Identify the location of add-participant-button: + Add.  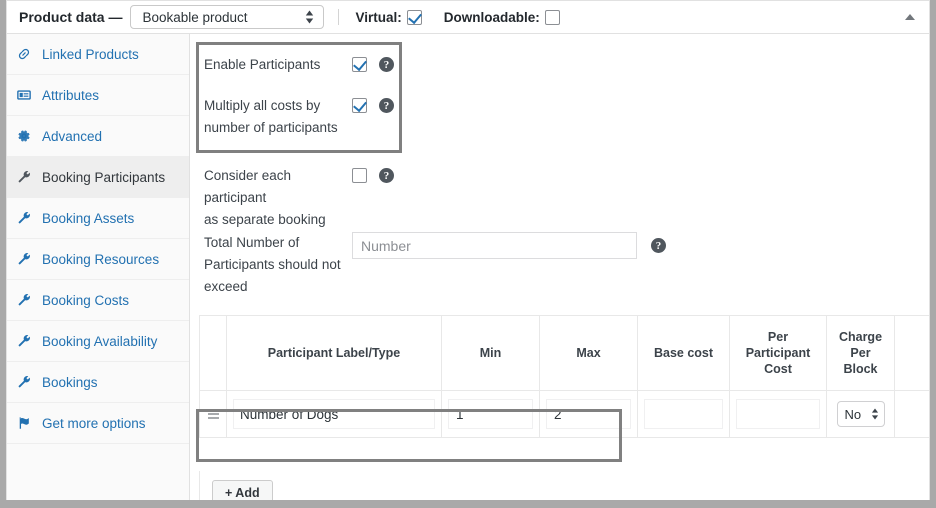
(242, 489).